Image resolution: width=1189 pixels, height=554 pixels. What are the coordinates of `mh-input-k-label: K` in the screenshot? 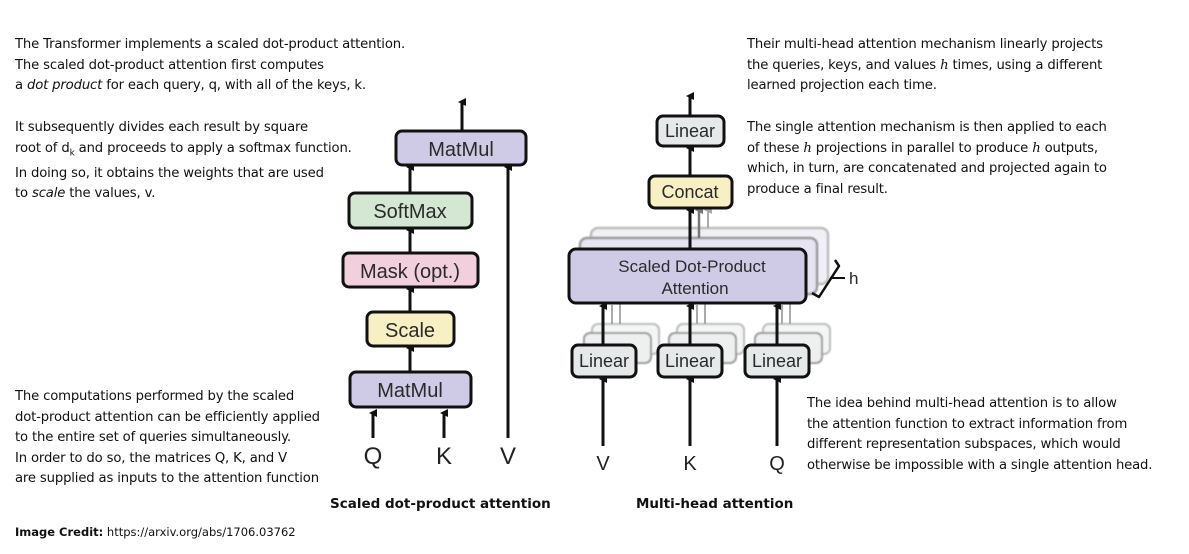 It's located at (690, 464).